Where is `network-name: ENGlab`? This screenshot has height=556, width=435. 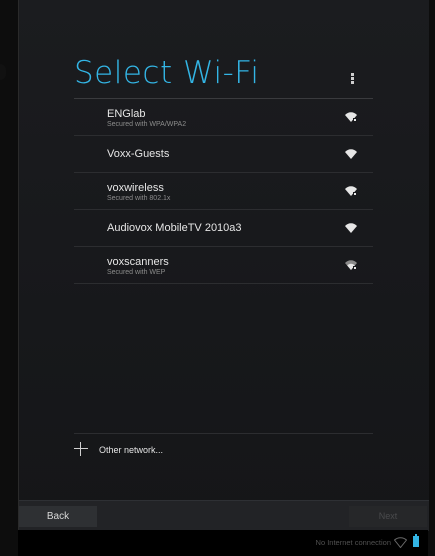 network-name: ENGlab is located at coordinates (126, 114).